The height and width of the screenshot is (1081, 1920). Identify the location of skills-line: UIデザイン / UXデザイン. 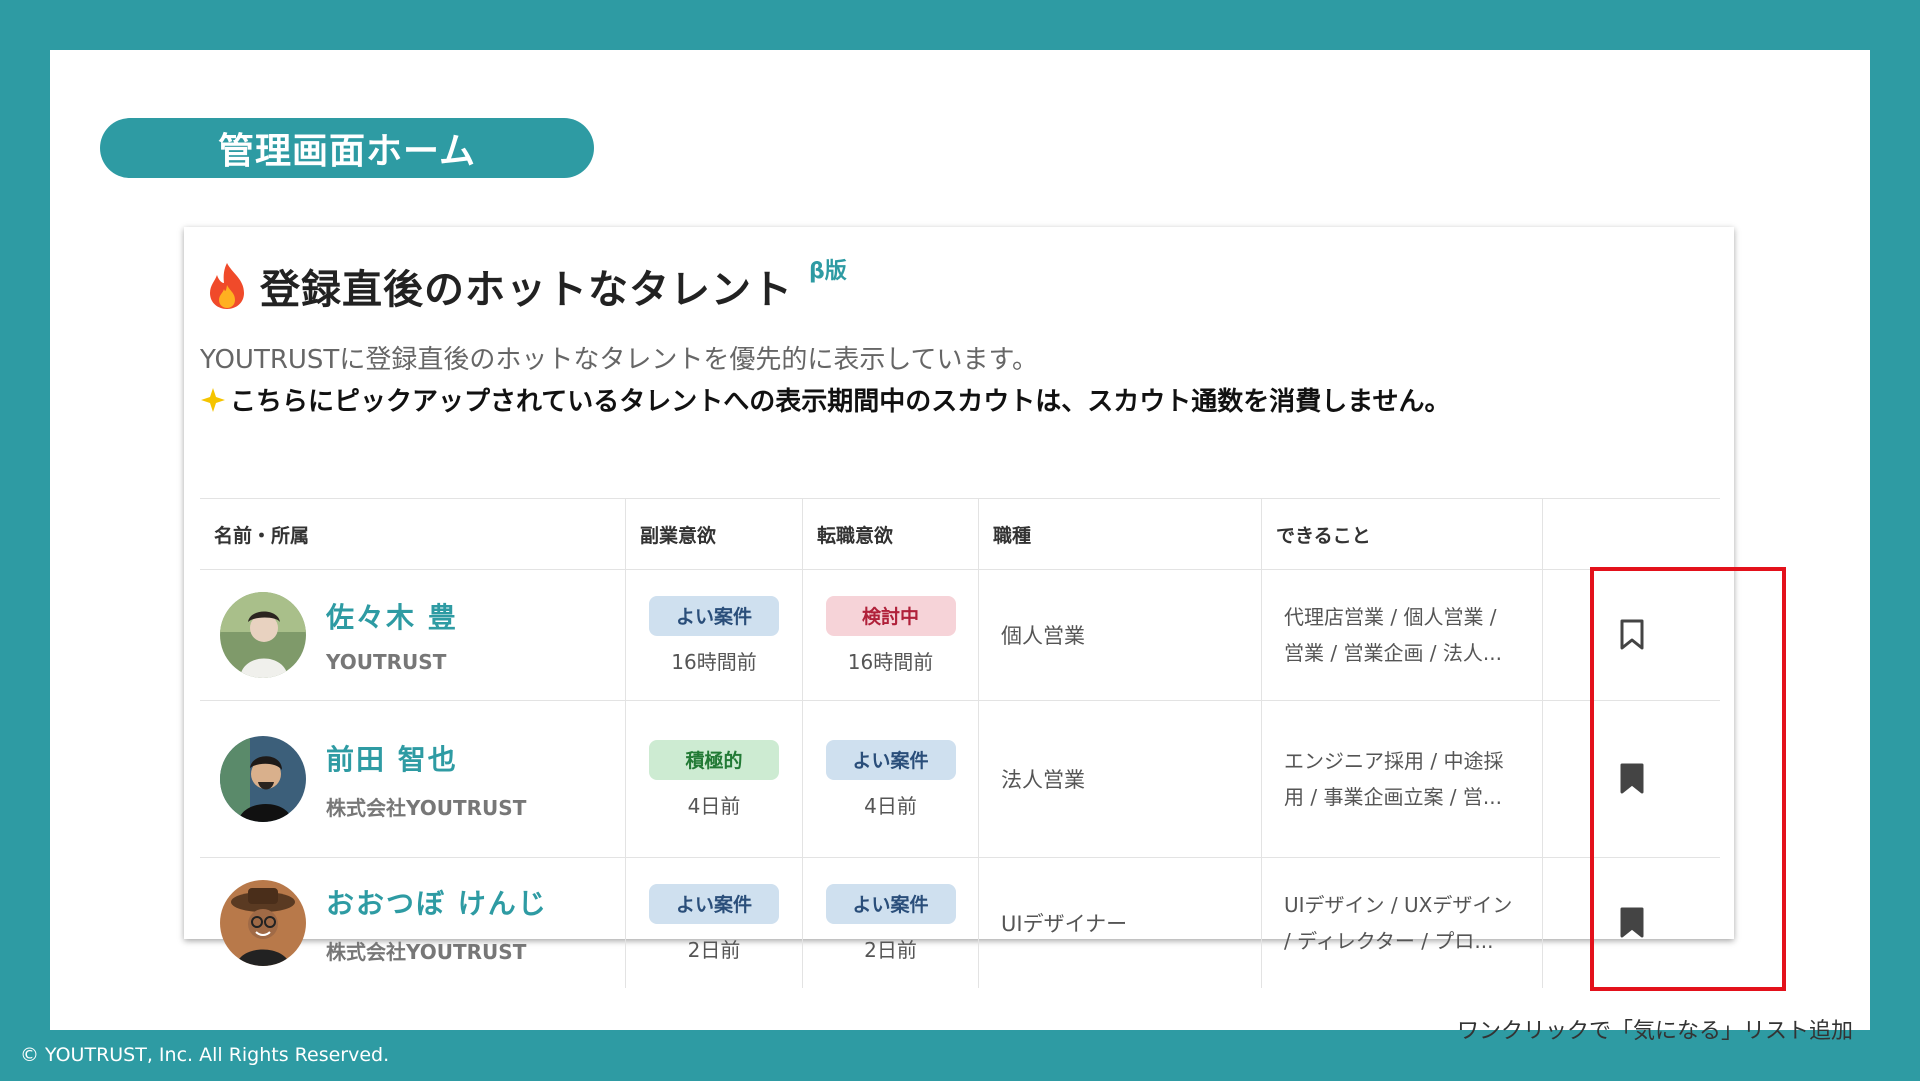
(1398, 905).